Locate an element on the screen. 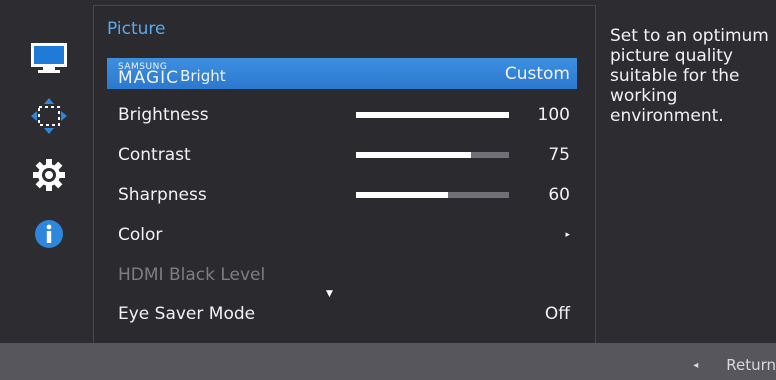 This screenshot has height=380, width=776. brightness-value: 100 is located at coordinates (553, 115).